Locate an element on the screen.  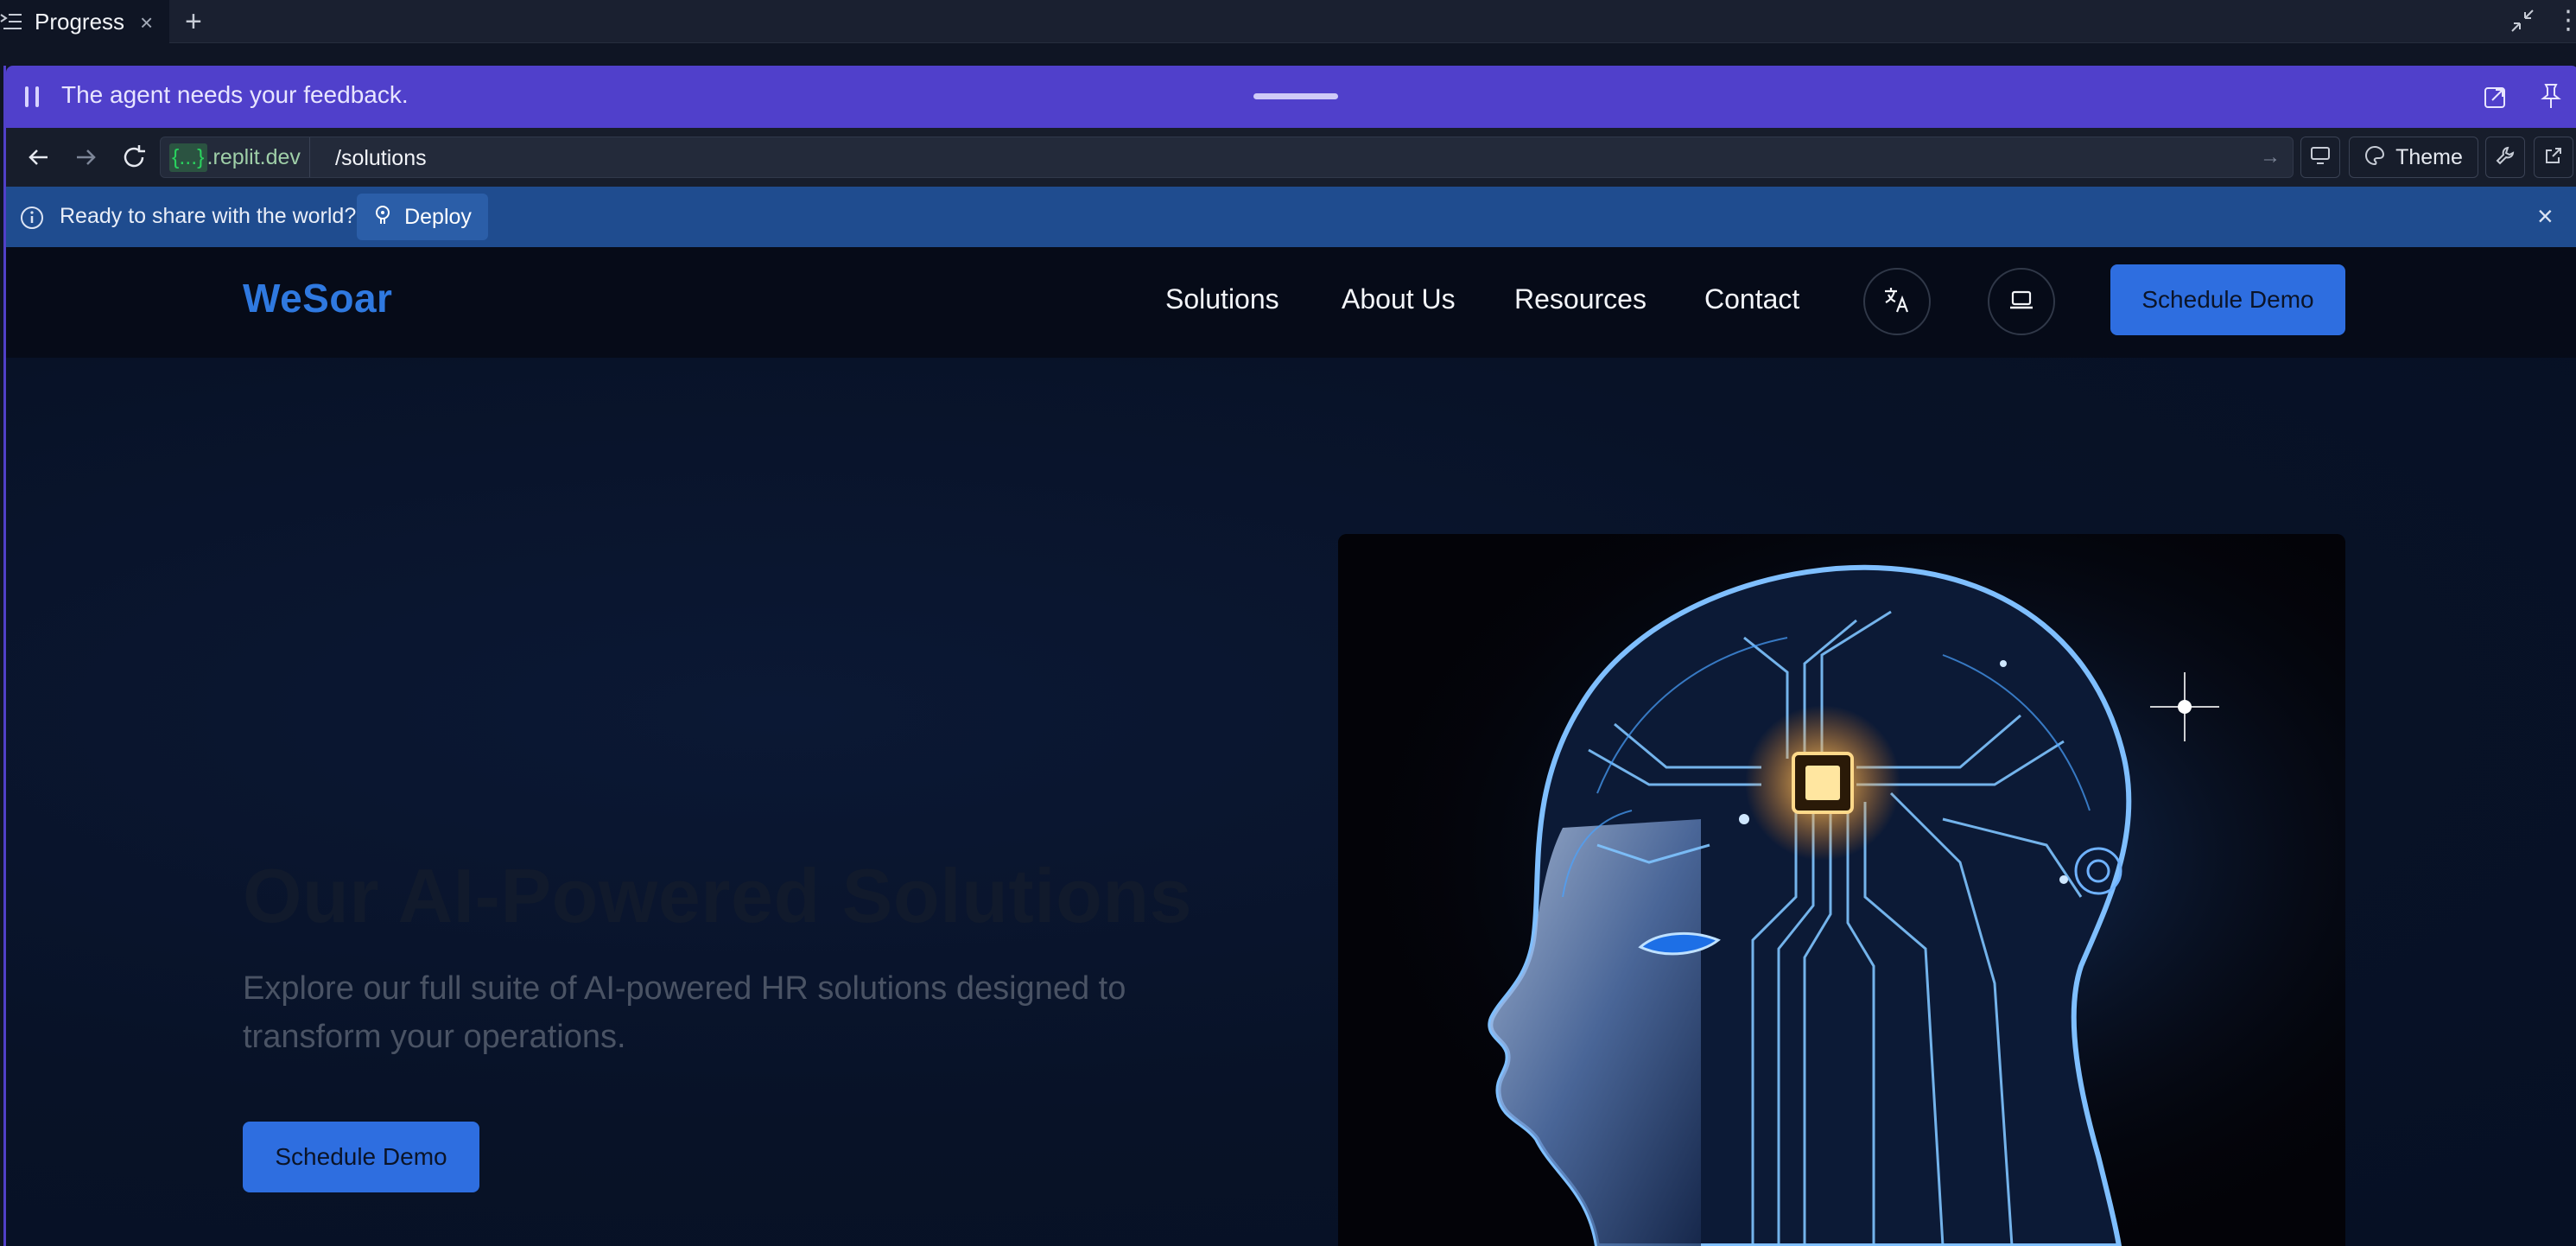
progress-icon is located at coordinates (11, 21).